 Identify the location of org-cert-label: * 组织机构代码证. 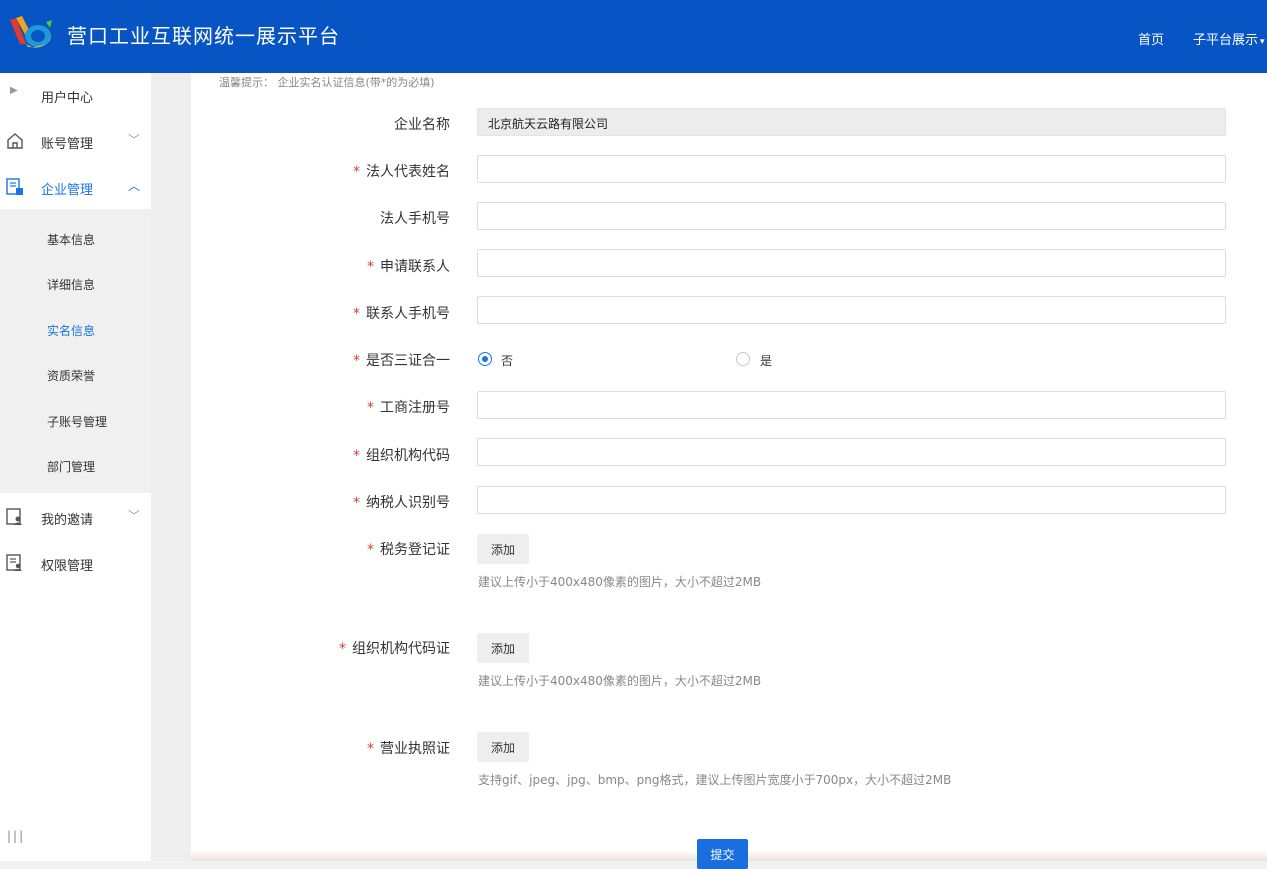
(394, 648).